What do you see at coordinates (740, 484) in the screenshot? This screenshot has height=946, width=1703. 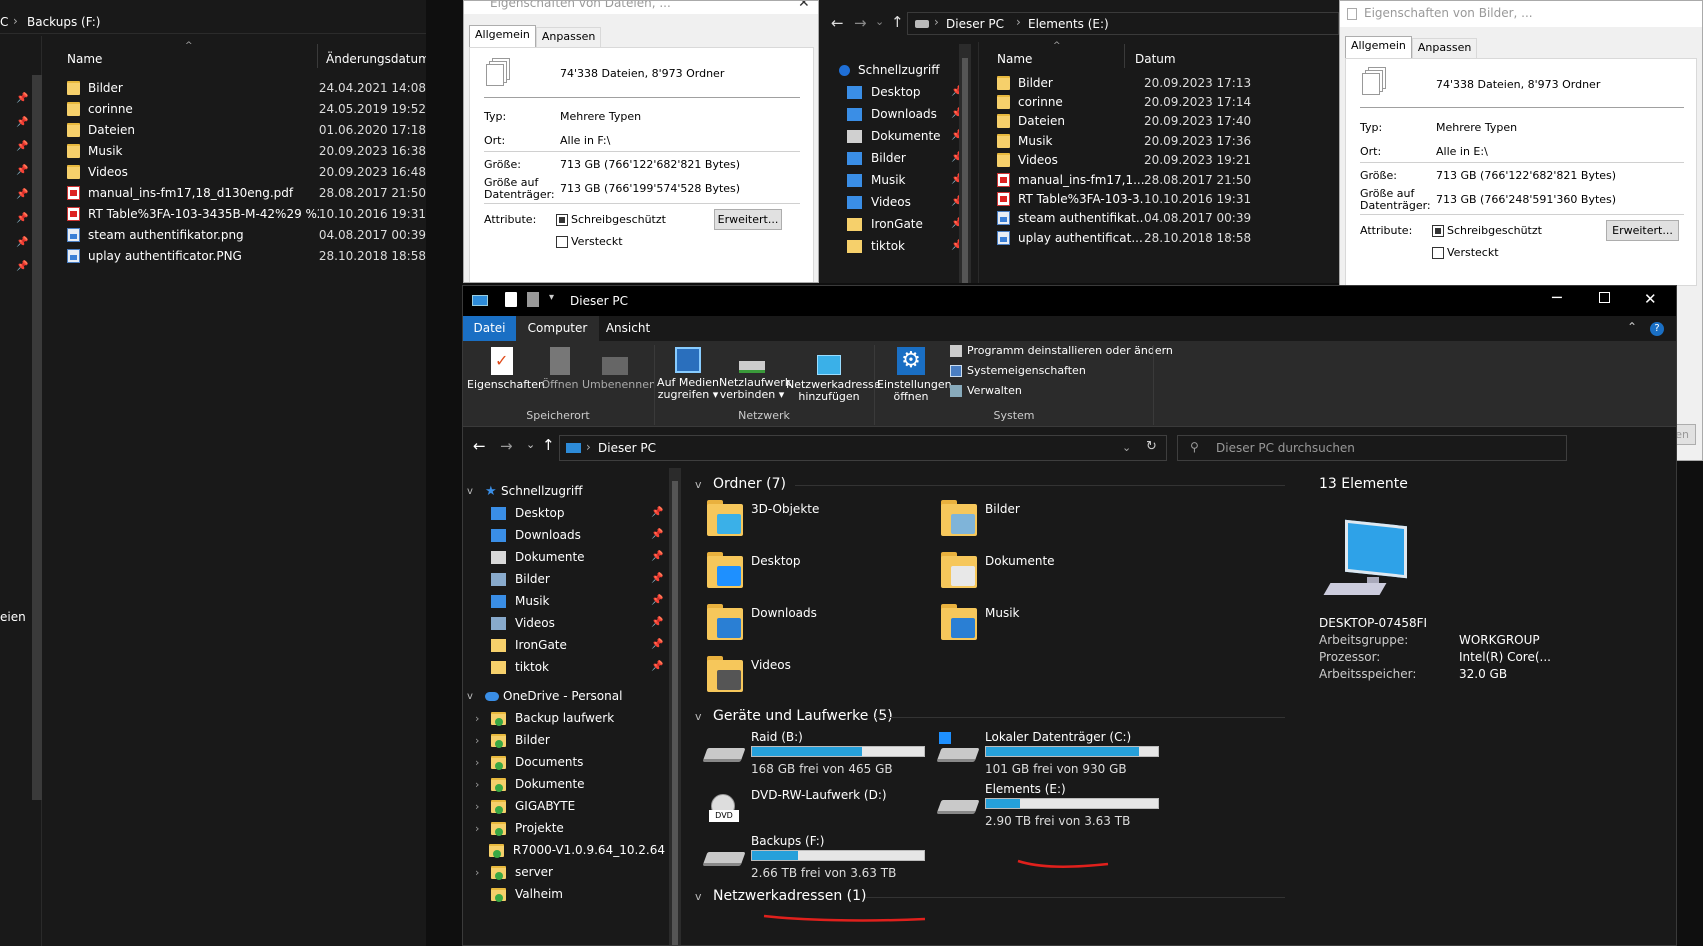 I see `section-folders: v Ordner (7)` at bounding box center [740, 484].